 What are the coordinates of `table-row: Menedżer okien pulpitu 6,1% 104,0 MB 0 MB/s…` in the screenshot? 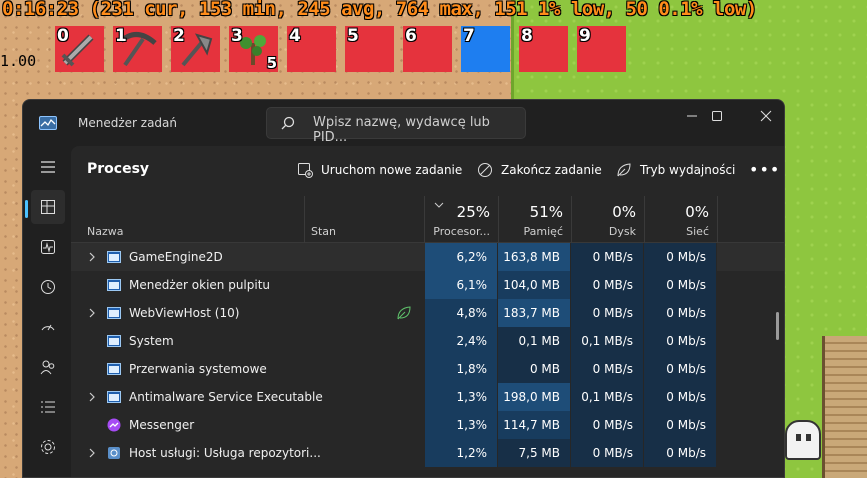 It's located at (427, 285).